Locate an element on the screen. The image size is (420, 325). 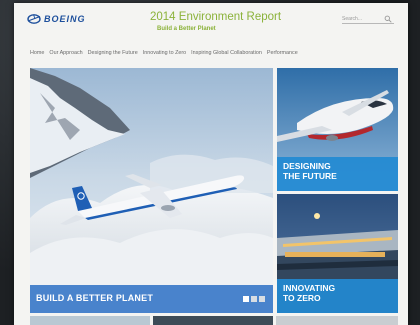
search-box is located at coordinates (368, 19).